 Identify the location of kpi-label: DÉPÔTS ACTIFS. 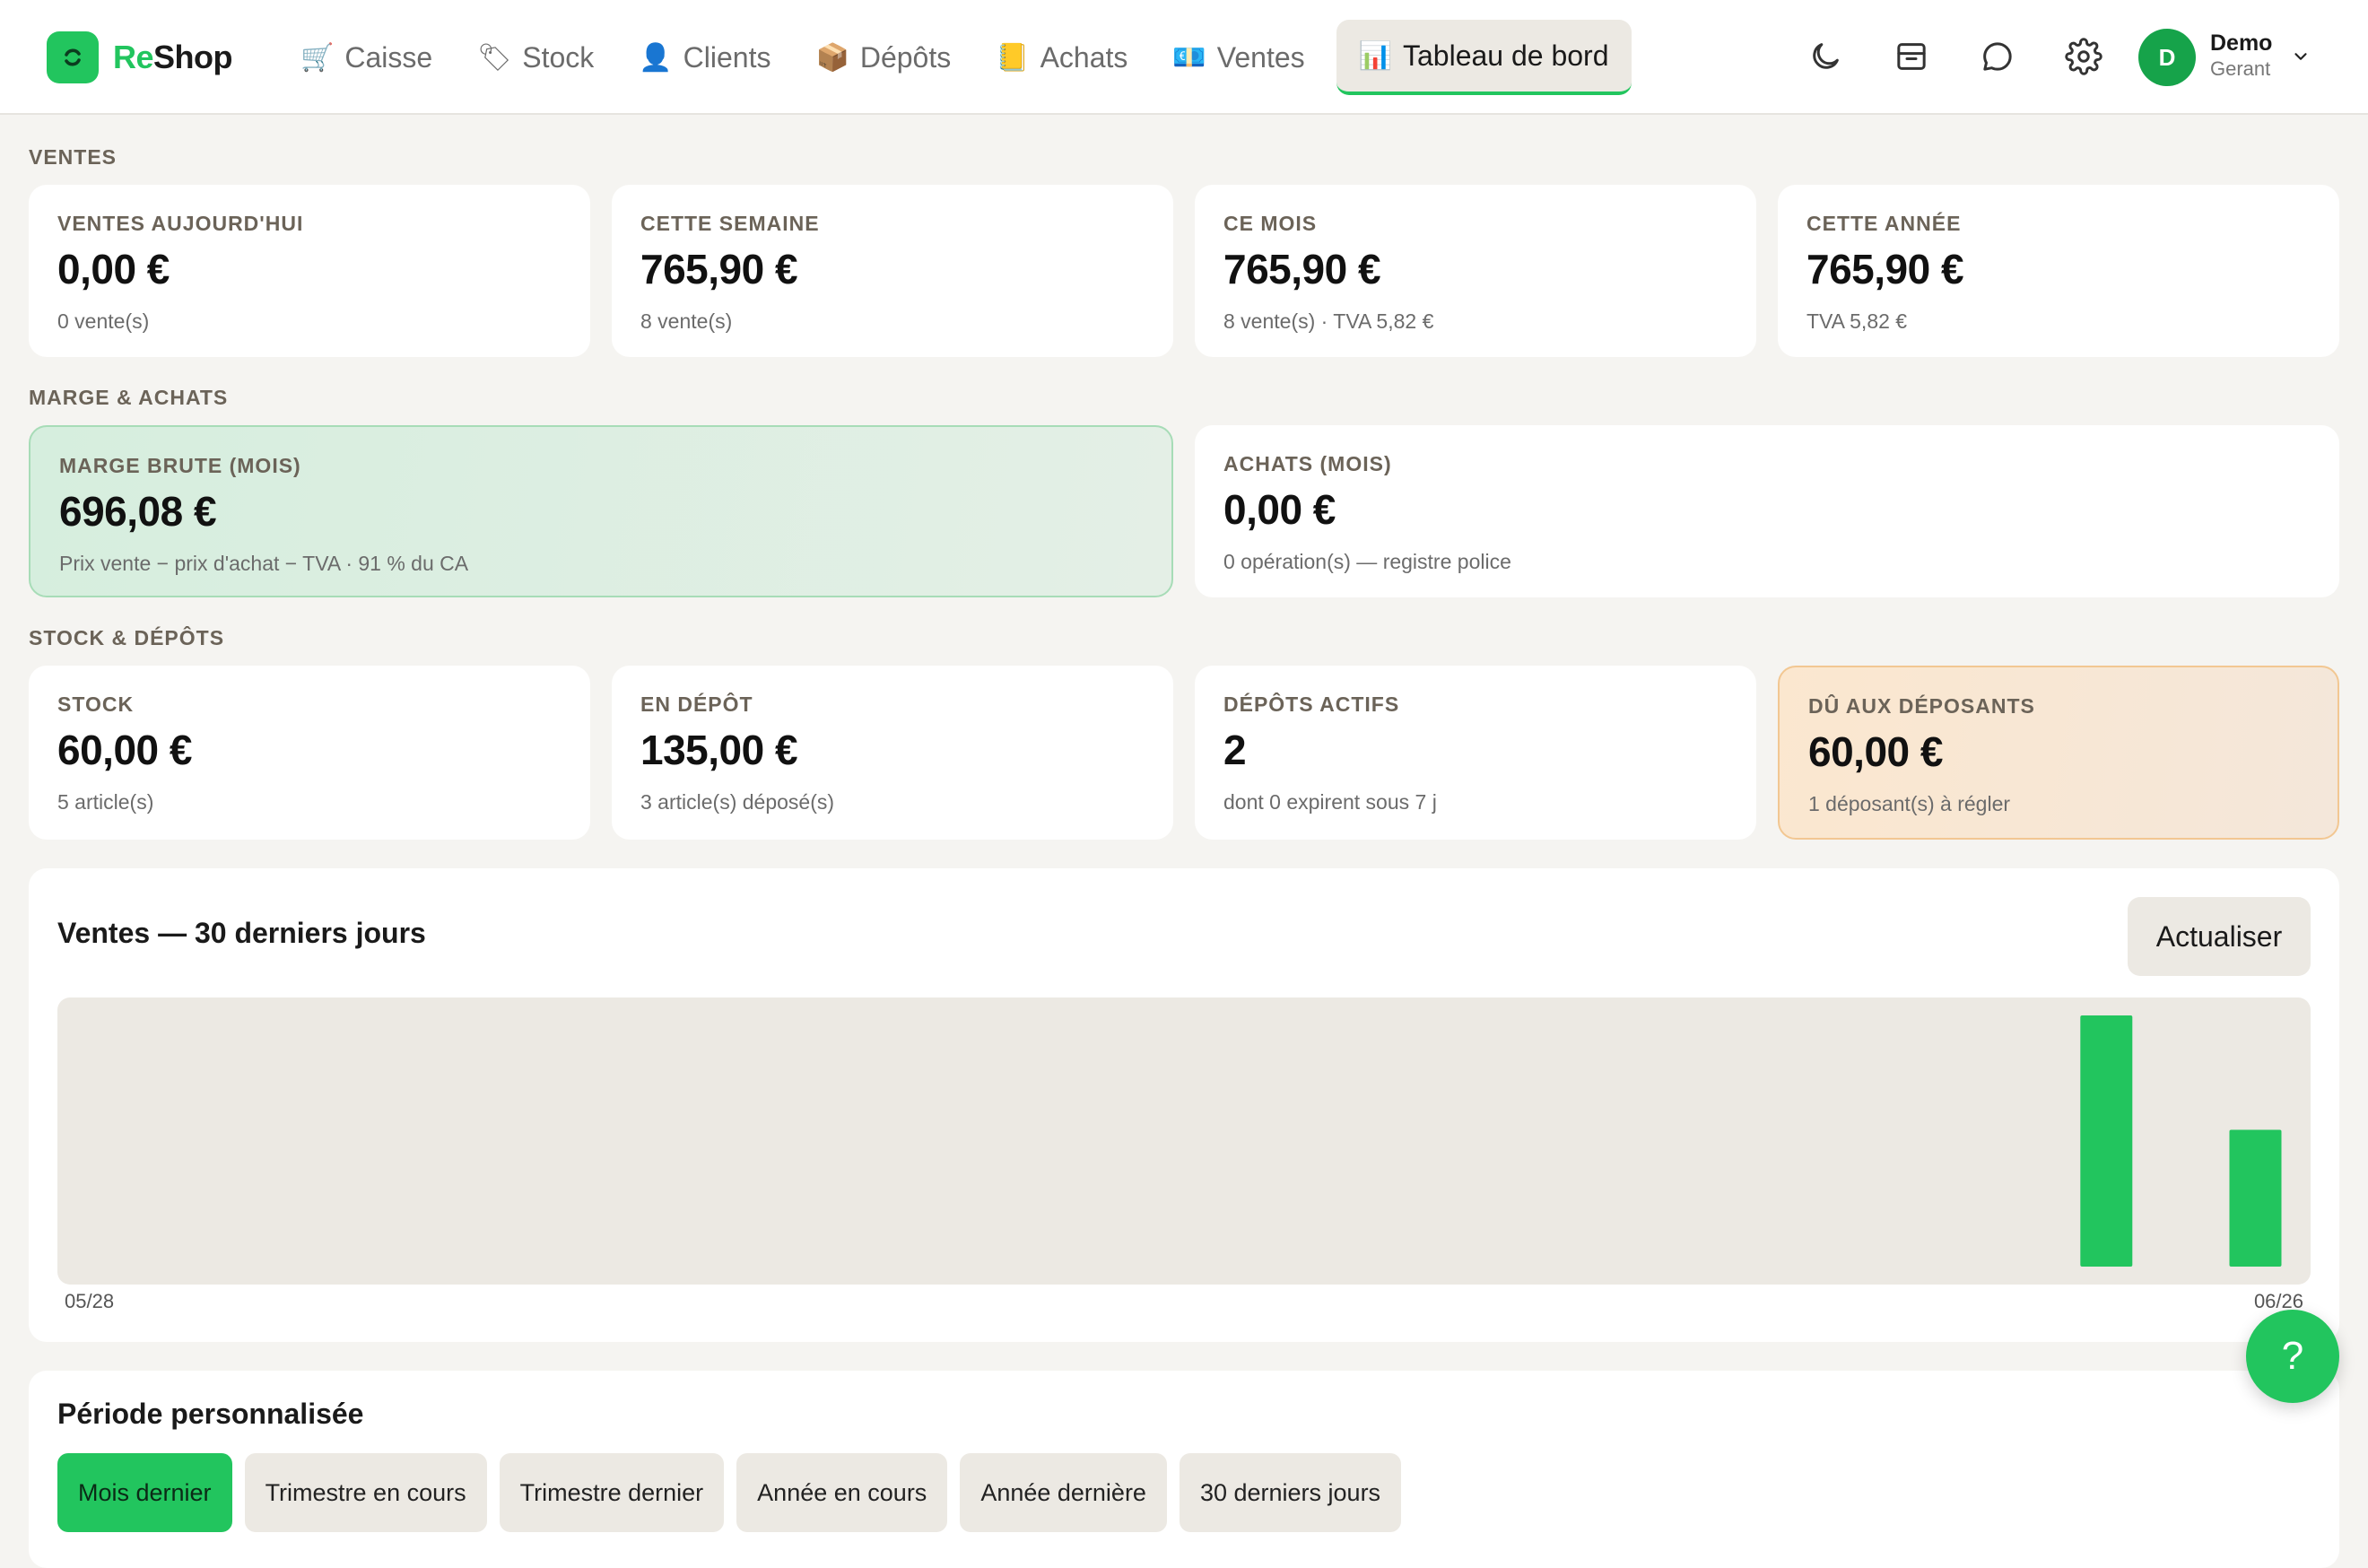
(1312, 705).